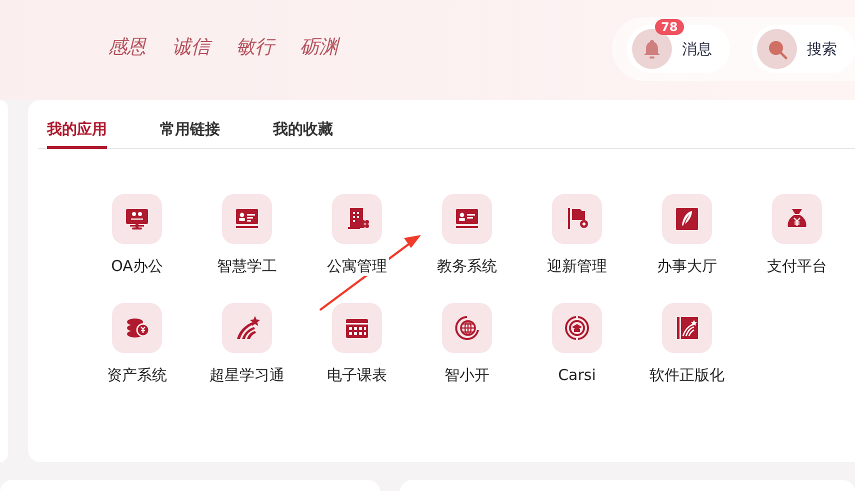  What do you see at coordinates (777, 49) in the screenshot?
I see `search-icon` at bounding box center [777, 49].